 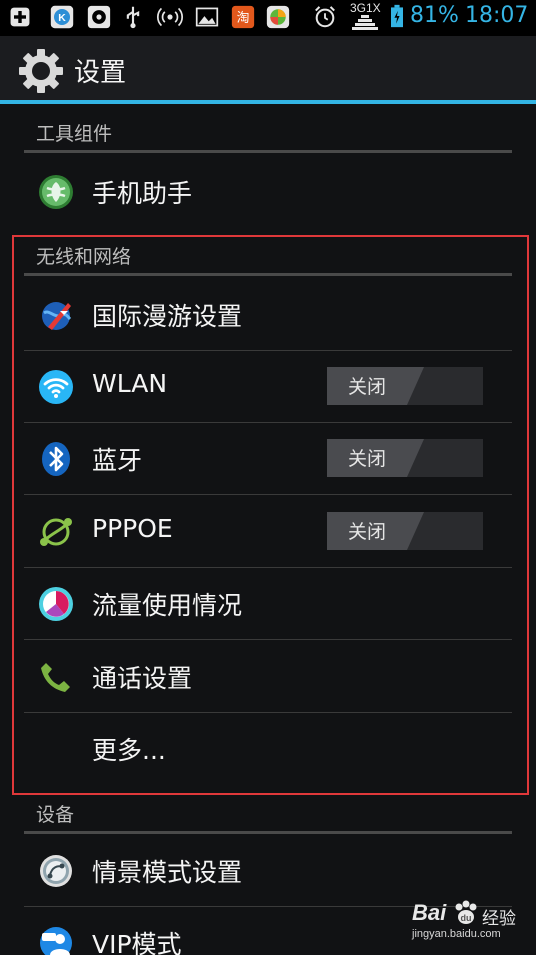 I want to click on clock: 18:07, so click(x=497, y=15).